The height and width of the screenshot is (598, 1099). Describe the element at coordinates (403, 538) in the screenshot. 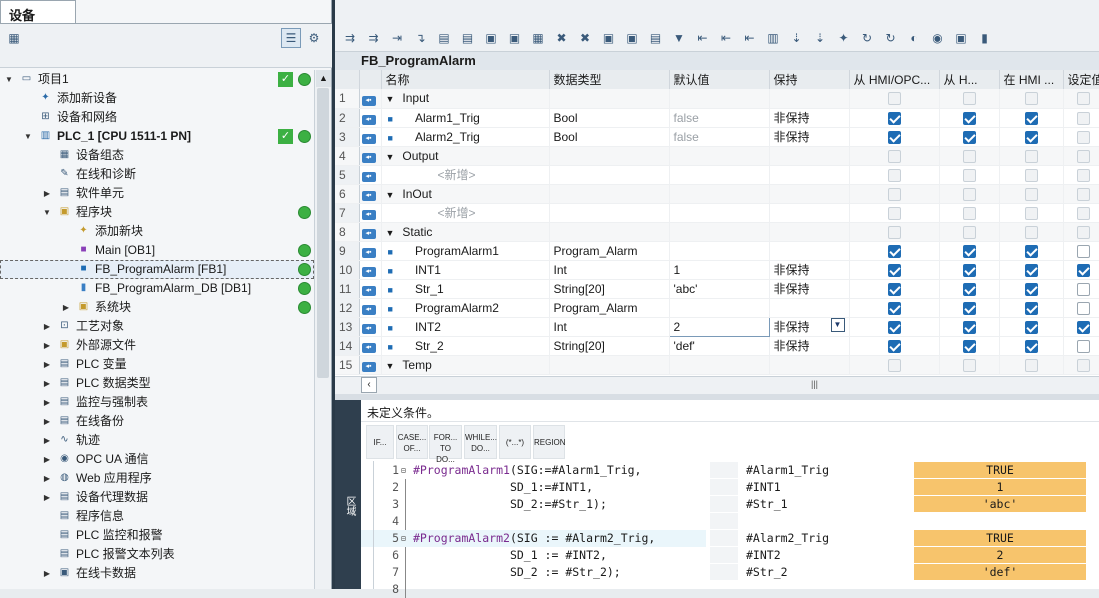

I see `fold-icon: ⊟` at that location.